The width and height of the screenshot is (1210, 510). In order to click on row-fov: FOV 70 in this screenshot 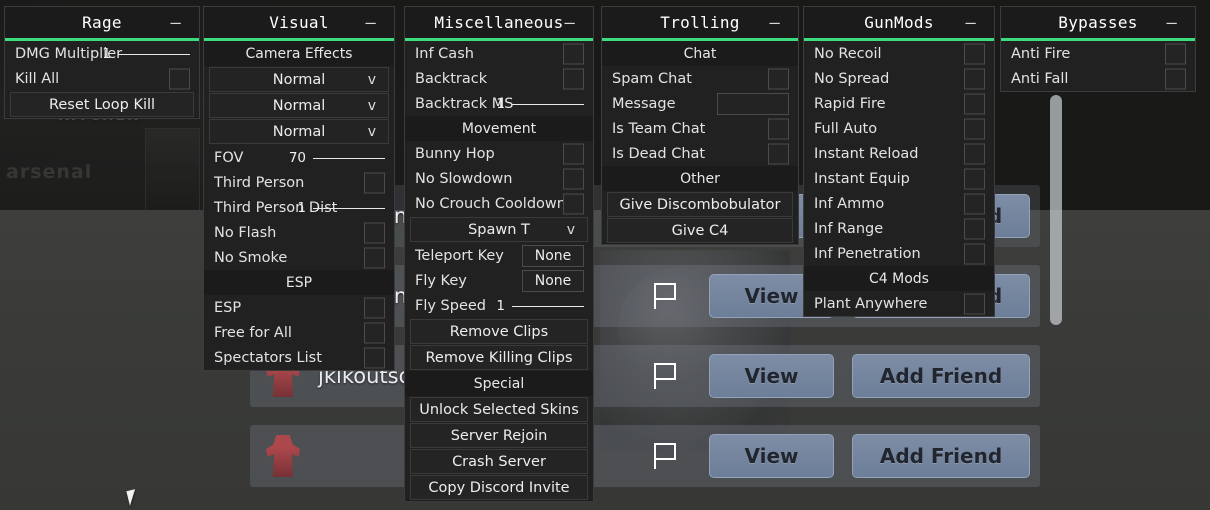, I will do `click(299, 157)`.